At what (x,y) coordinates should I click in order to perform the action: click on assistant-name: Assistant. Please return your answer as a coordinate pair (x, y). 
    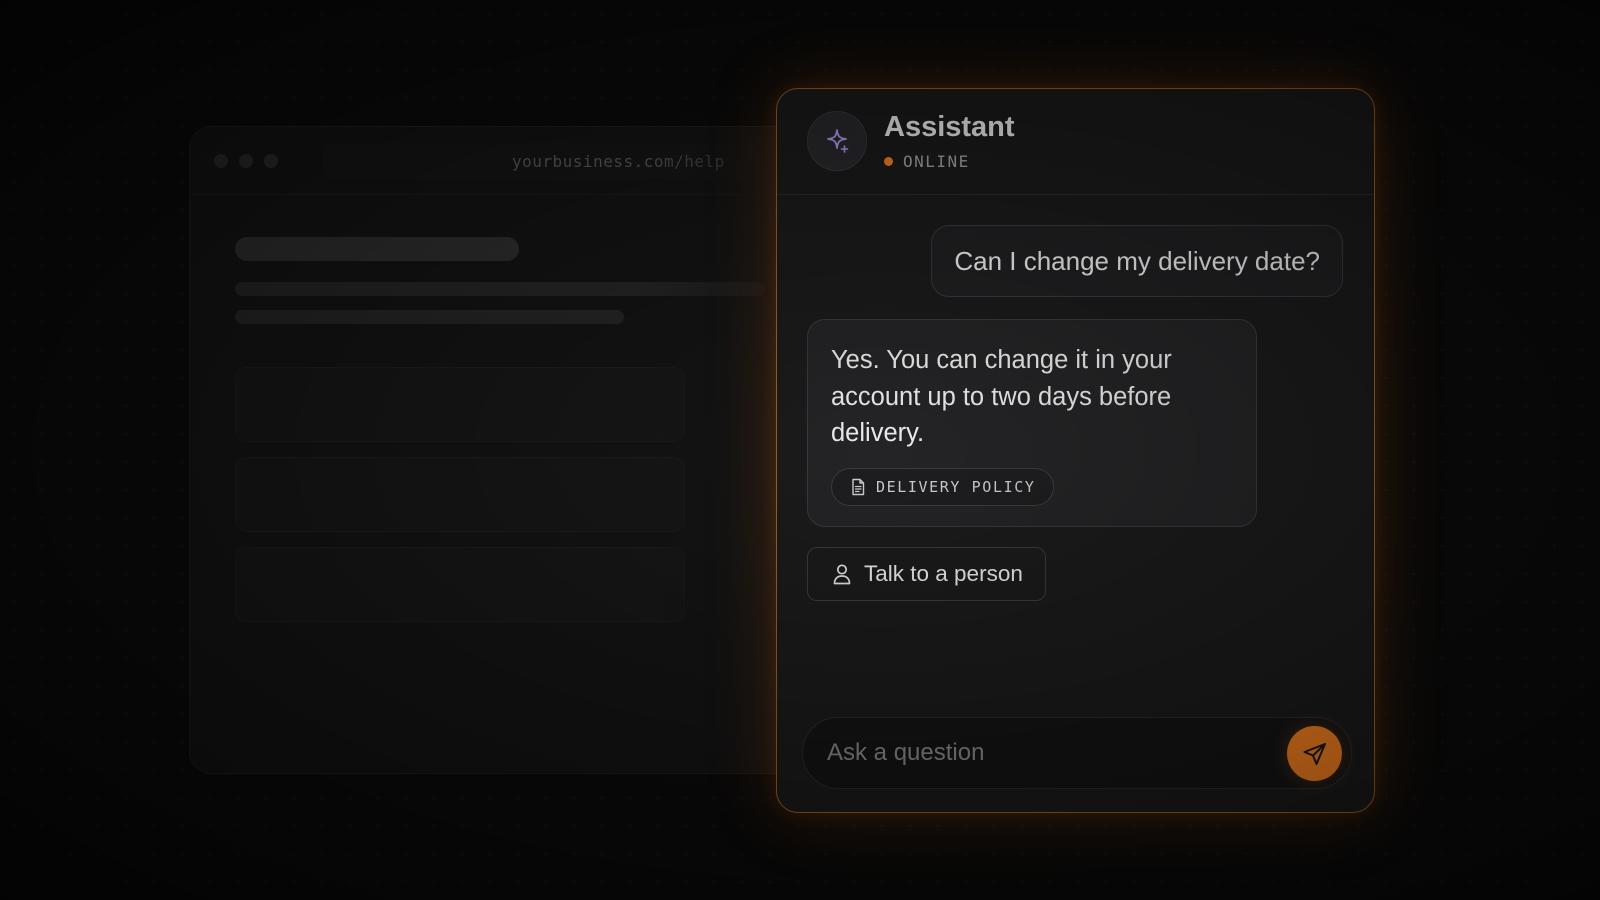
    Looking at the image, I should click on (949, 127).